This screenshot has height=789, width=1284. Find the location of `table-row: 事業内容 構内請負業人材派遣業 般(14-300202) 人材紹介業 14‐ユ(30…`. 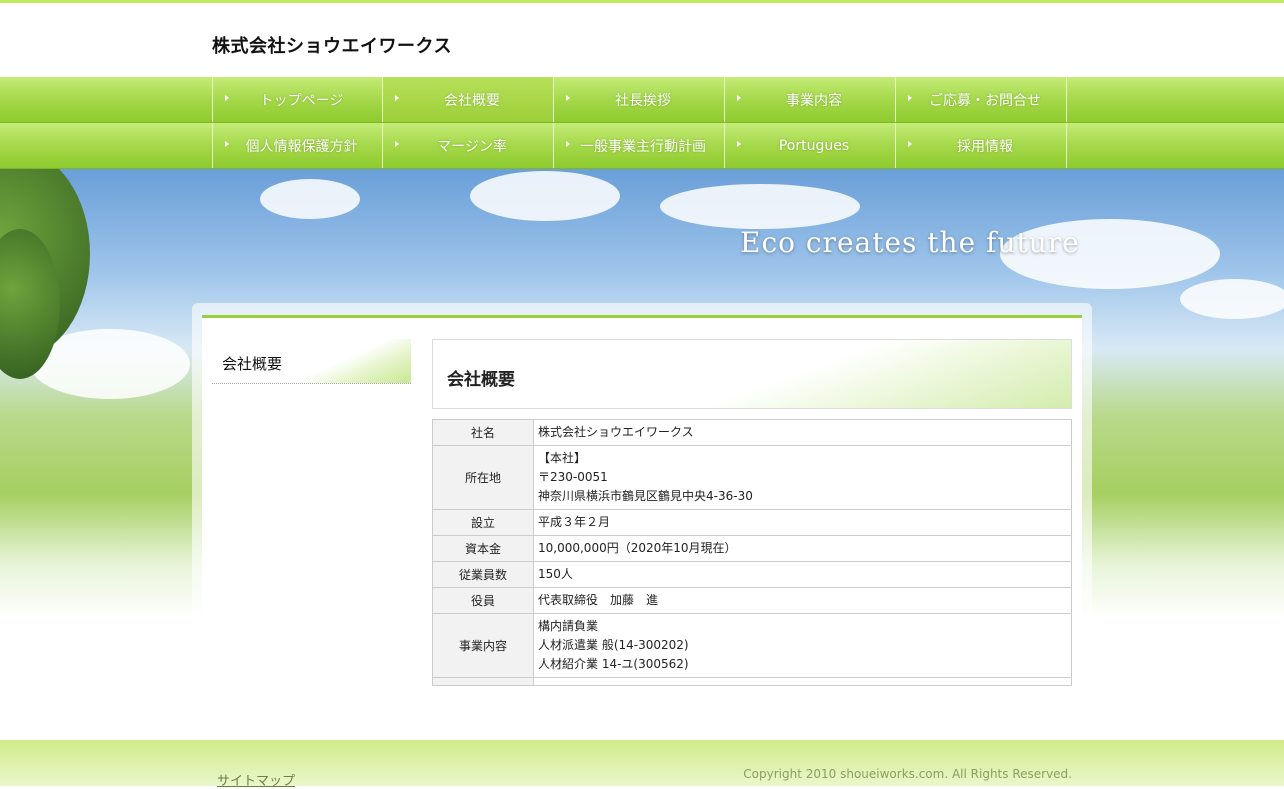

table-row: 事業内容 構内請負業人材派遣業 般(14-300202) 人材紹介業 14‐ユ(30… is located at coordinates (752, 645).